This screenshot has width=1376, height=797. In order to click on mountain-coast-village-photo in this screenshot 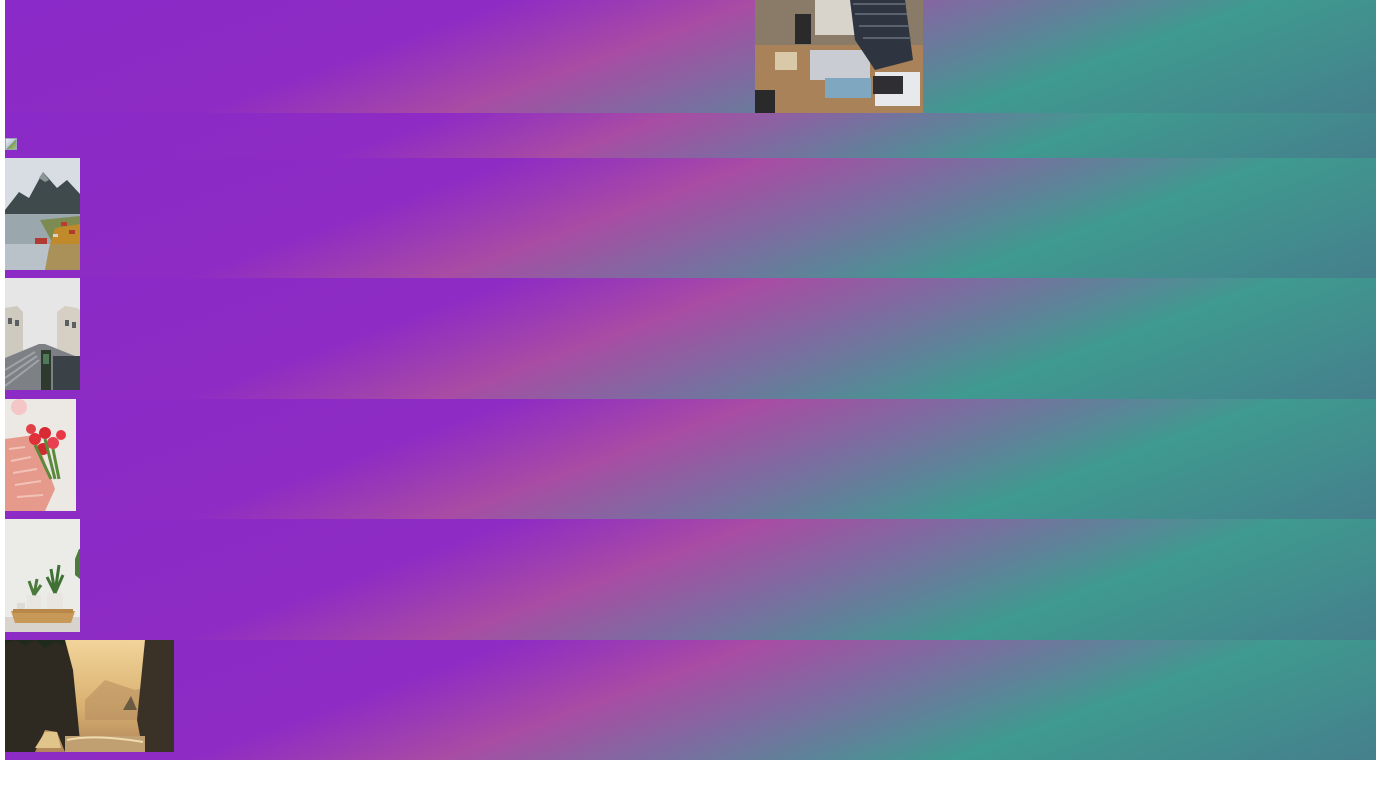, I will do `click(42, 214)`.